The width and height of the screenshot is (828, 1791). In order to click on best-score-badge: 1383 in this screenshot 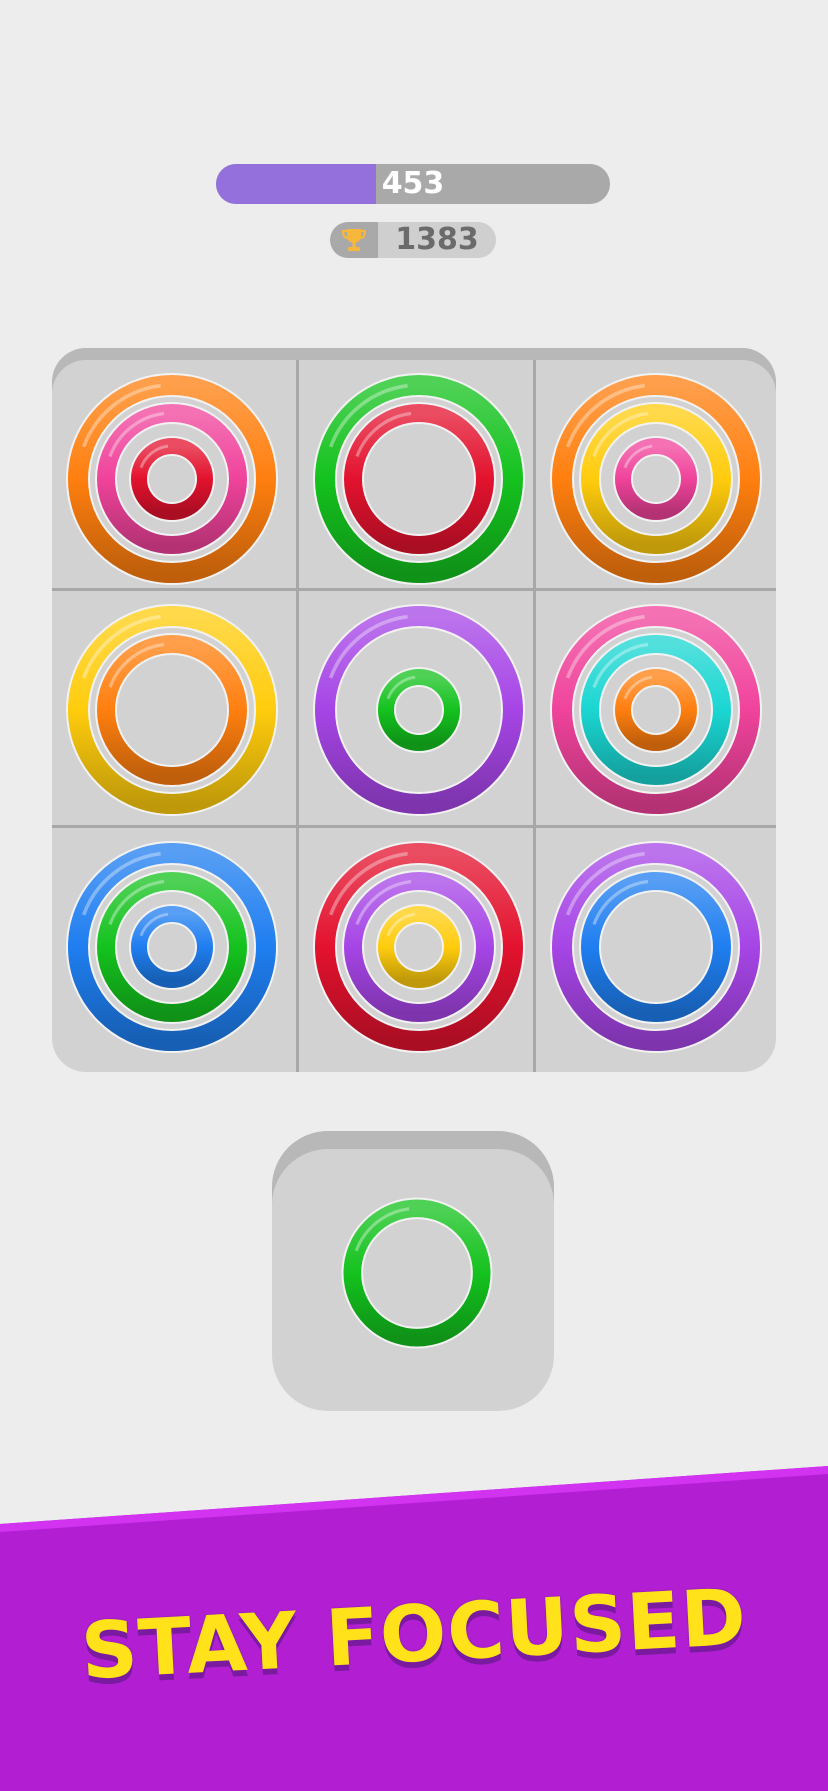, I will do `click(413, 240)`.